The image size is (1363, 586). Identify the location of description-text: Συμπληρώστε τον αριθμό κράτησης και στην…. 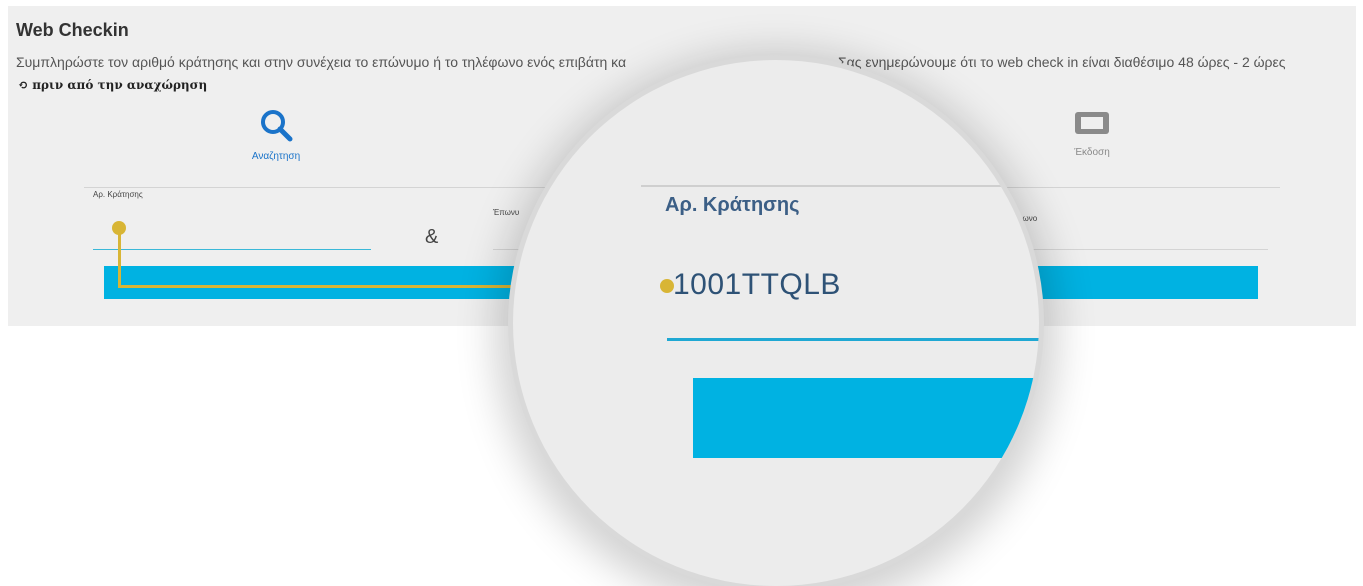
(686, 62).